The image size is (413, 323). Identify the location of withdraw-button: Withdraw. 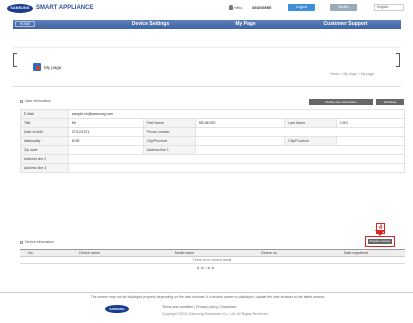
(390, 102).